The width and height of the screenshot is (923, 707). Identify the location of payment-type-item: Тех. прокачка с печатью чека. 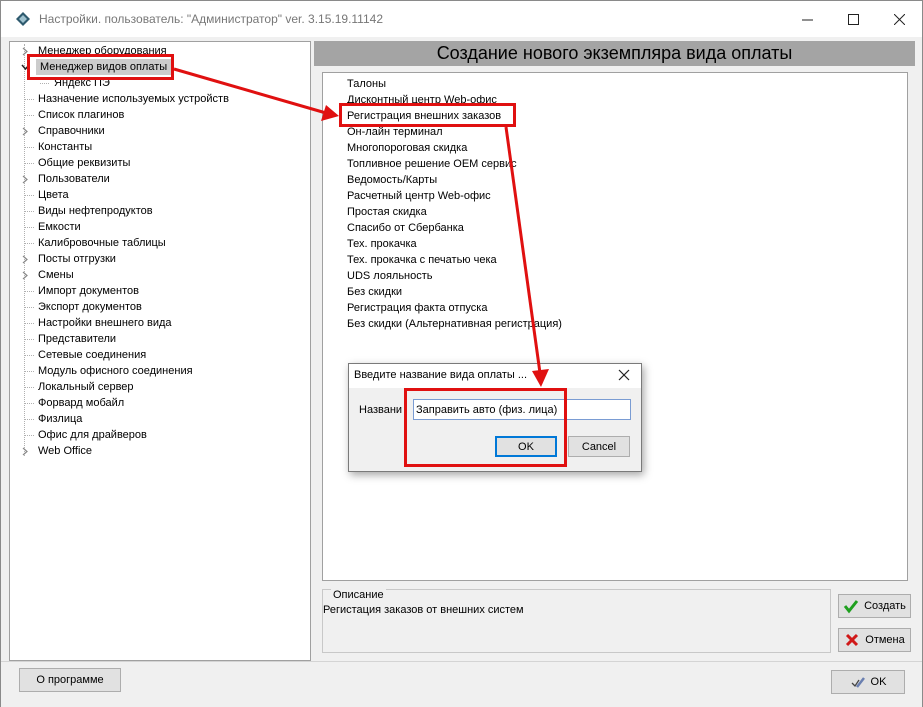
(422, 260).